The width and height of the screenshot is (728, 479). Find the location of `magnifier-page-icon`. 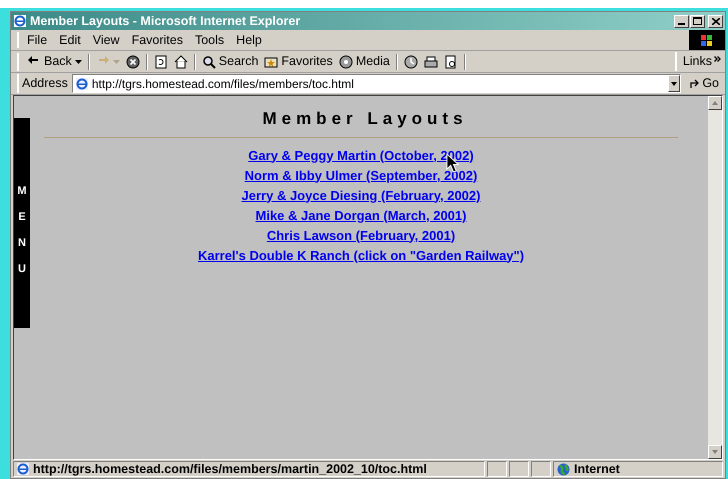

magnifier-page-icon is located at coordinates (451, 61).